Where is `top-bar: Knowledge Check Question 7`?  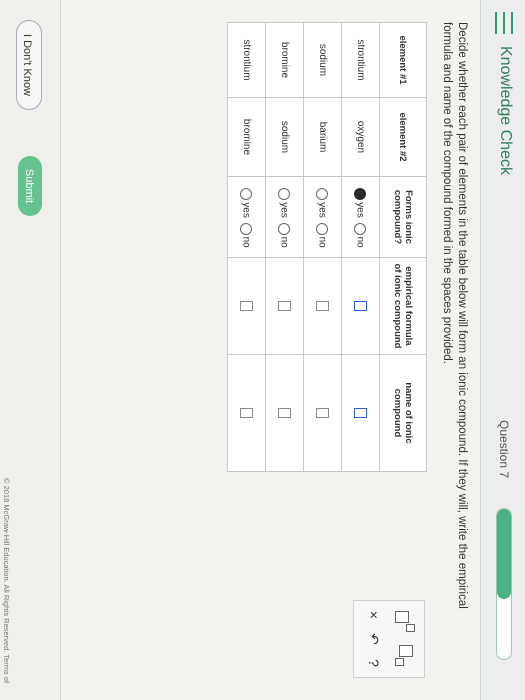 top-bar: Knowledge Check Question 7 is located at coordinates (502, 350).